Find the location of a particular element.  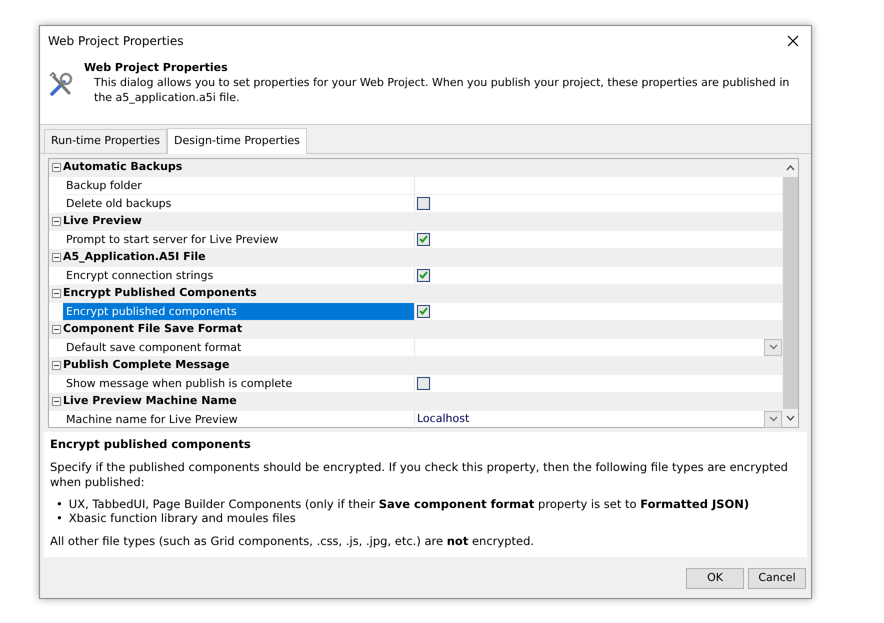

property-name: Machine name for Live Preview is located at coordinates (238, 419).